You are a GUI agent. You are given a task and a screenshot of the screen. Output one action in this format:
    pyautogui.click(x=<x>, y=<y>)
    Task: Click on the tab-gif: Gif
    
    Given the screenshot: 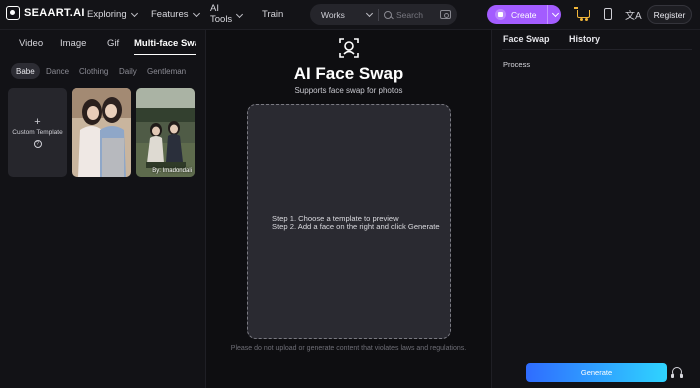 What is the action you would take?
    pyautogui.click(x=113, y=43)
    